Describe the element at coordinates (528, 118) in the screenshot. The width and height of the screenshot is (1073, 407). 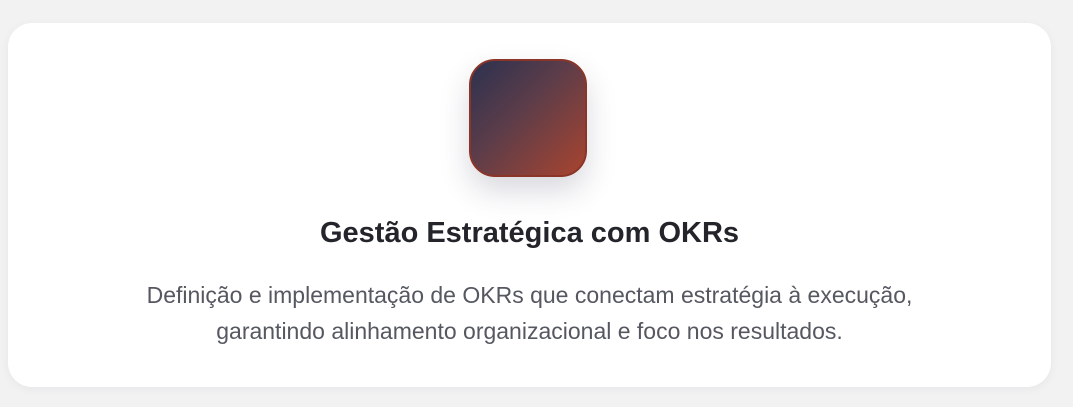
I see `service-icon` at that location.